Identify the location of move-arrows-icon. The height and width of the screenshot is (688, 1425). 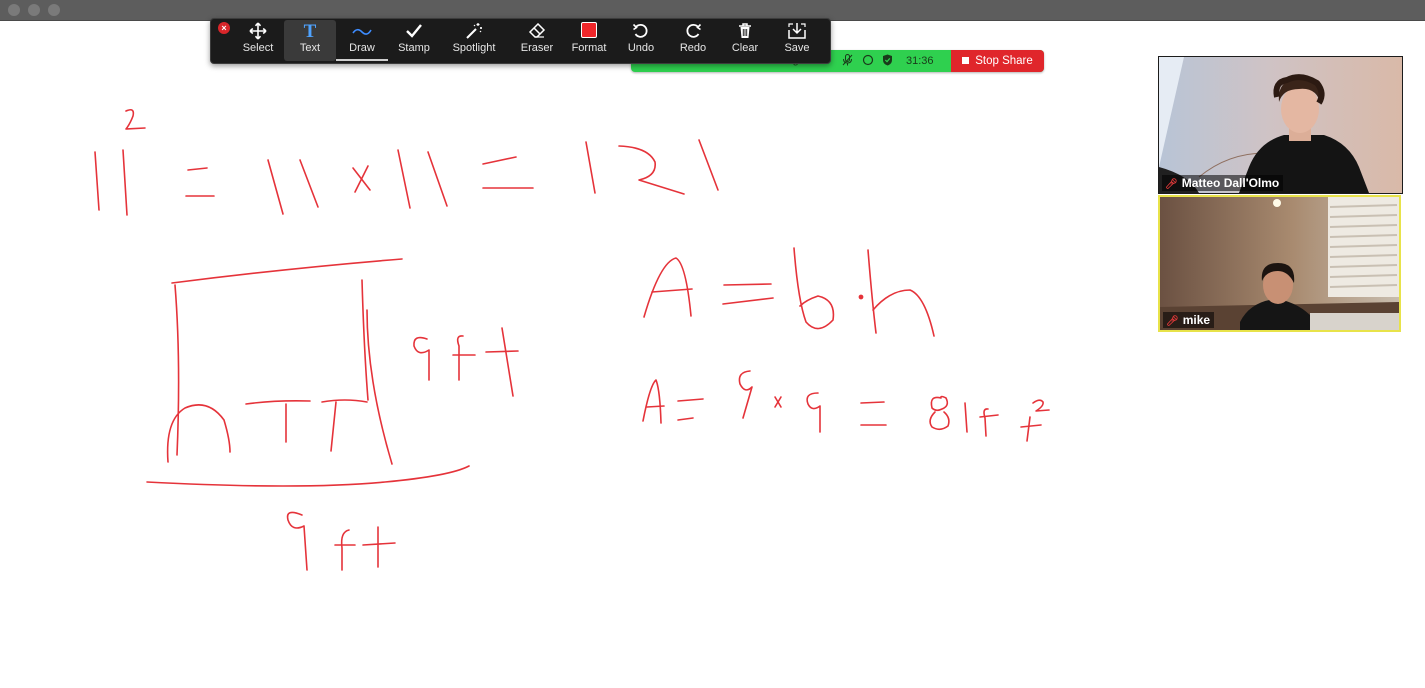
(258, 31).